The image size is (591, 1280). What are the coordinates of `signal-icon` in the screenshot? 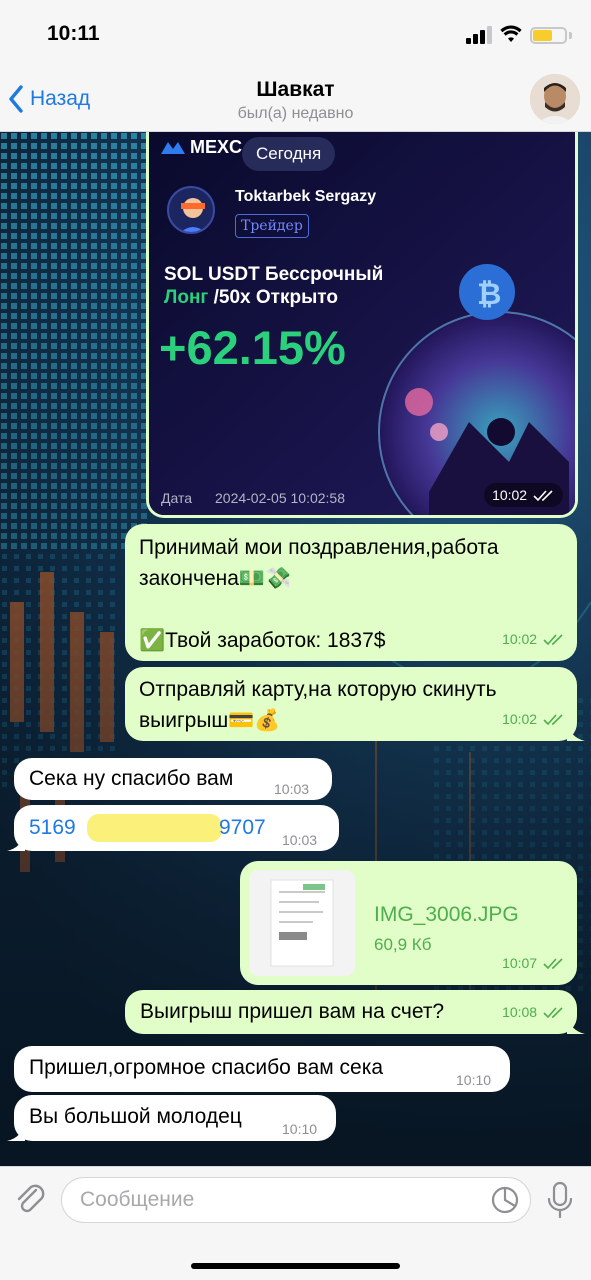 It's located at (479, 35).